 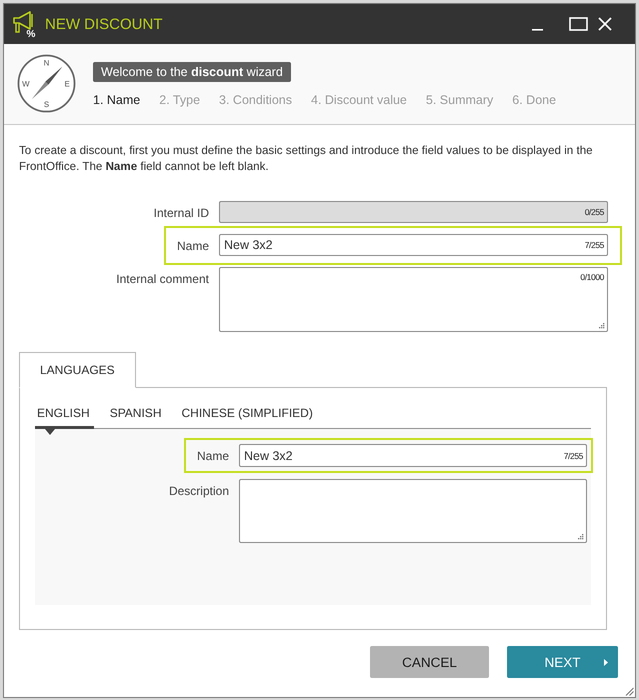 I want to click on compass-icon, so click(x=47, y=83).